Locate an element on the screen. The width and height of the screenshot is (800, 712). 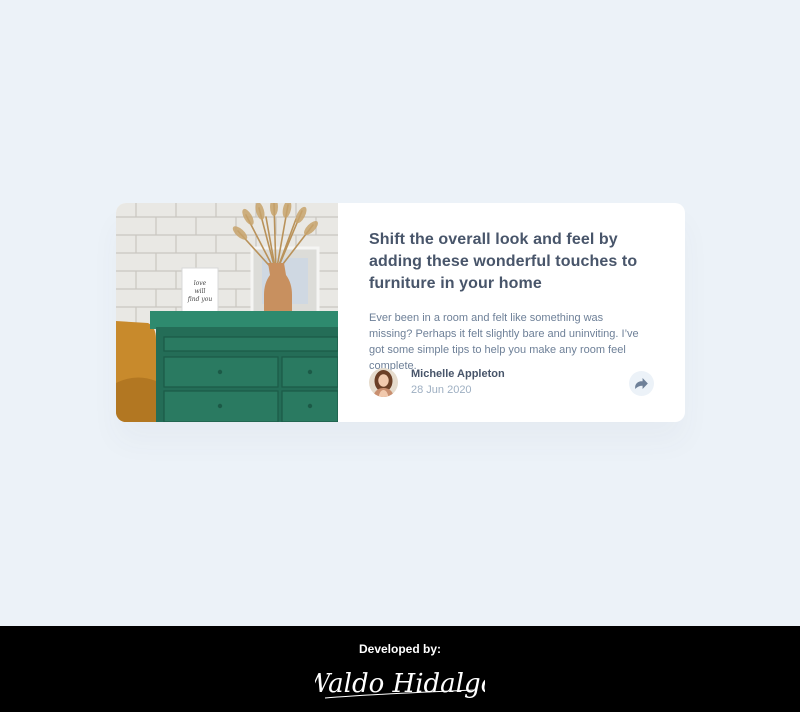
author-name: Michelle Appleton is located at coordinates (458, 374).